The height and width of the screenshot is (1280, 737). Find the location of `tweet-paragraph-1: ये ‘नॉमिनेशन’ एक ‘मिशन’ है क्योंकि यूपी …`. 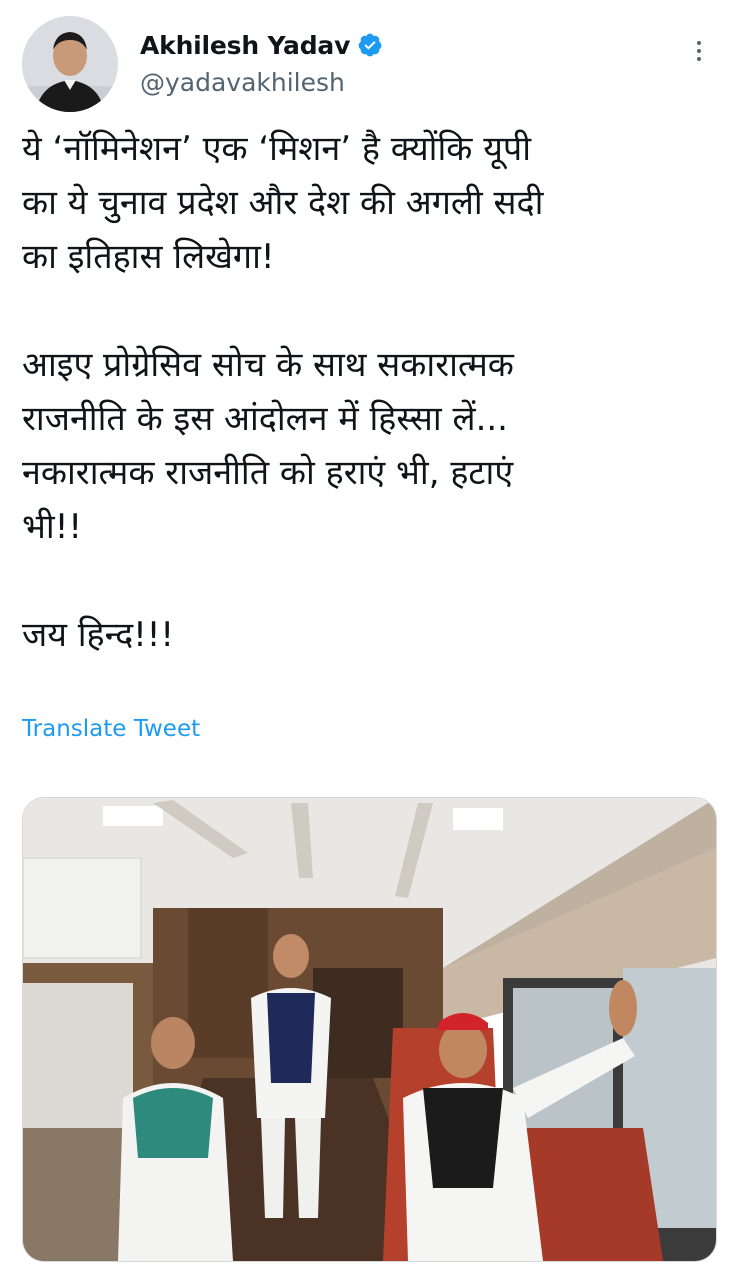

tweet-paragraph-1: ये ‘नॉमिनेशन’ एक ‘मिशन’ है क्योंकि यूपी … is located at coordinates (283, 203).